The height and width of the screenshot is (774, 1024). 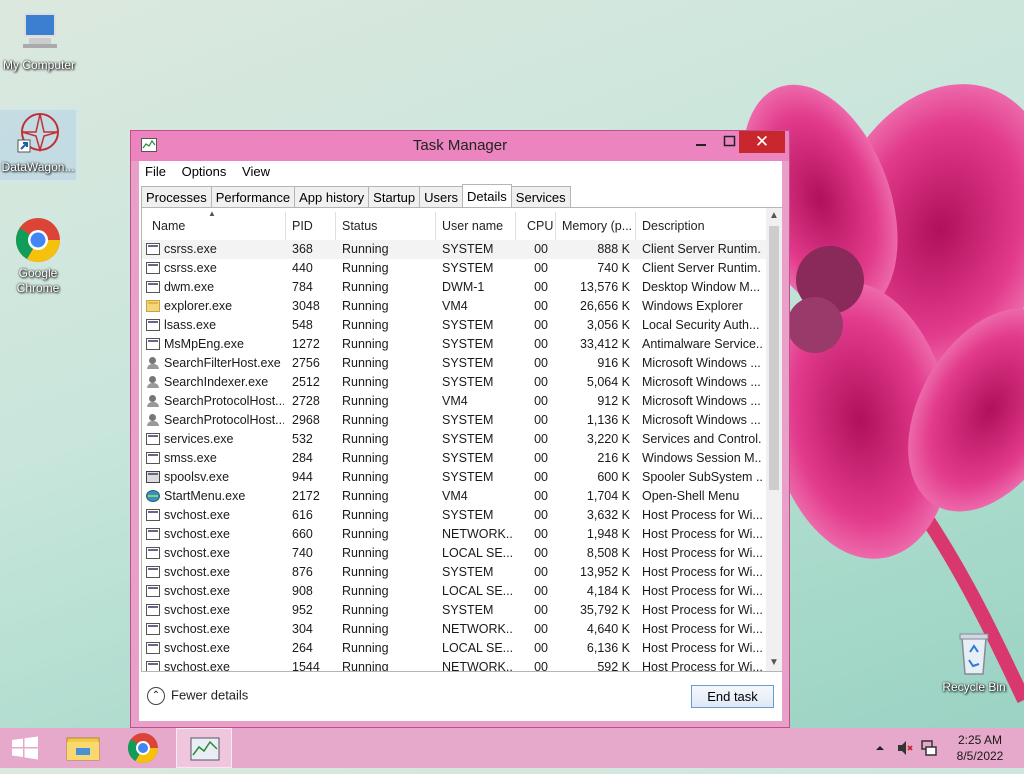 I want to click on tab-performance: Performance, so click(x=253, y=196).